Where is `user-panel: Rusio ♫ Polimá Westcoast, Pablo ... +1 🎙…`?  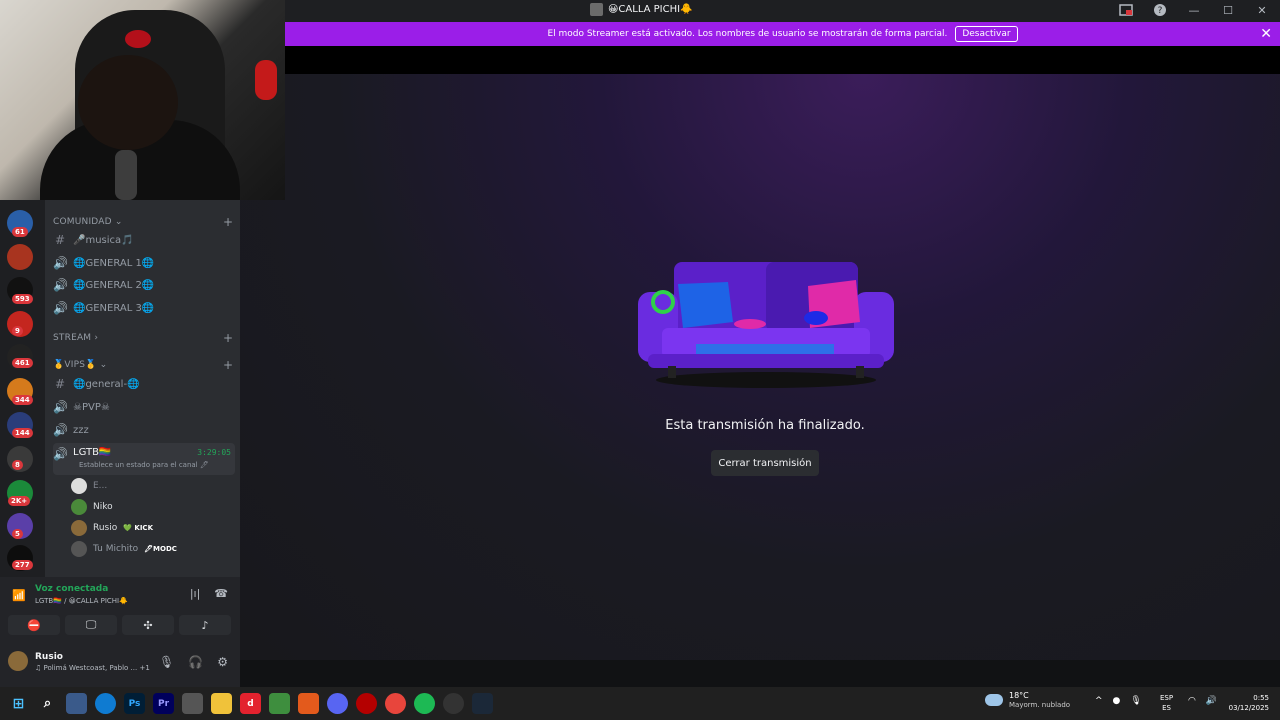
user-panel: Rusio ♫ Polimá Westcoast, Pablo ... +1 🎙… is located at coordinates (120, 664).